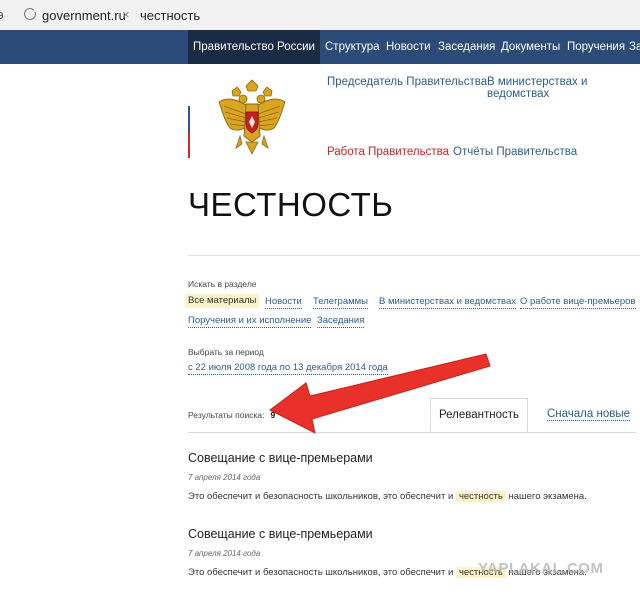  I want to click on filter-chip-news: Новости, so click(283, 302).